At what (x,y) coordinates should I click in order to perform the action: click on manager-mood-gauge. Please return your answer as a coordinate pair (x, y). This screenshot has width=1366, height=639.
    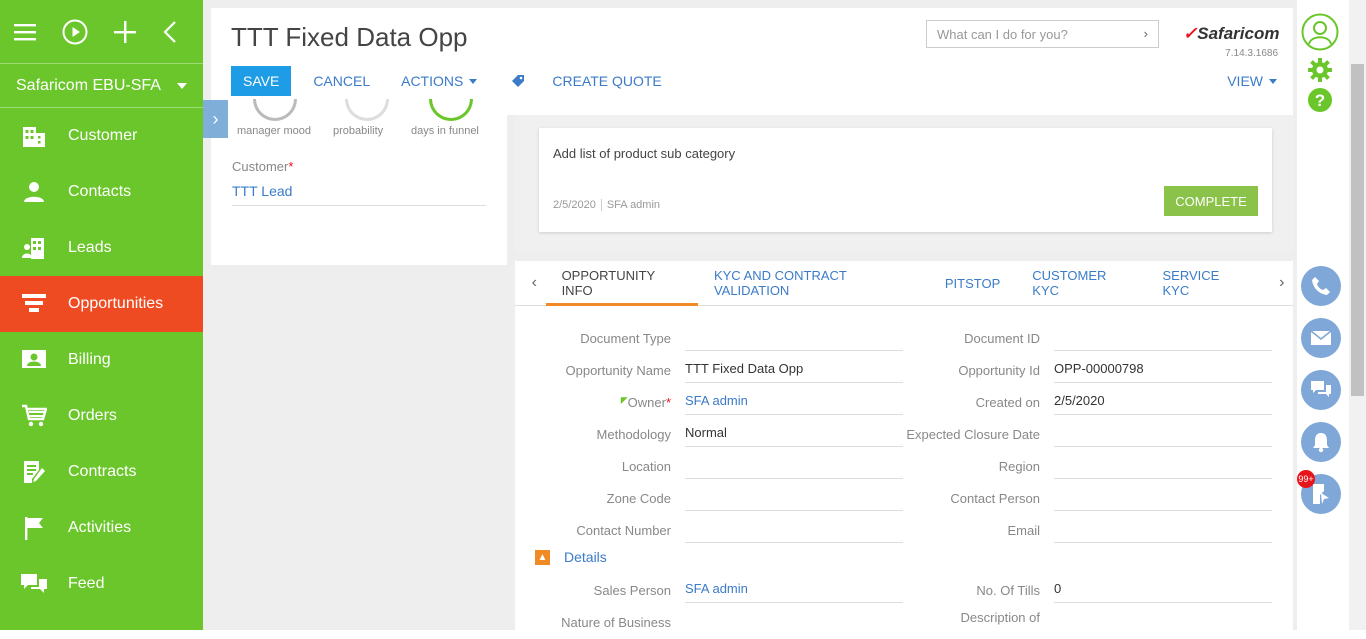
    Looking at the image, I should click on (275, 110).